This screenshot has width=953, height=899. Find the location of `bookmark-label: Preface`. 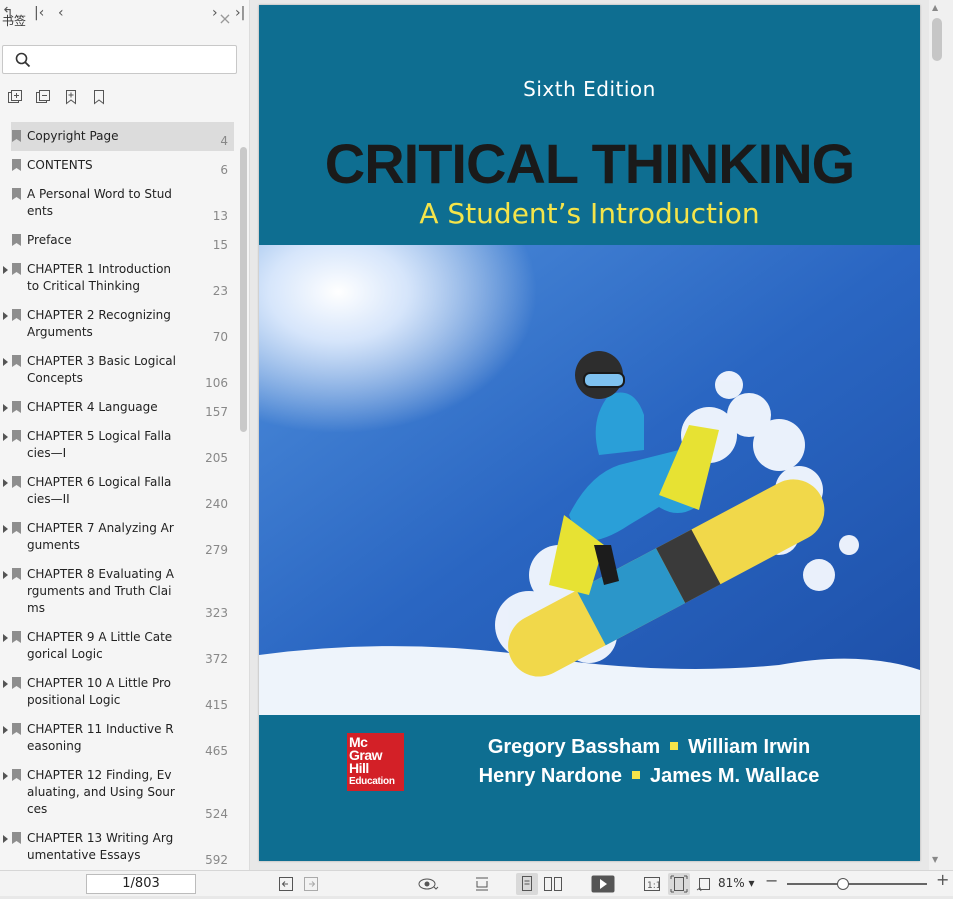

bookmark-label: Preface is located at coordinates (49, 240).